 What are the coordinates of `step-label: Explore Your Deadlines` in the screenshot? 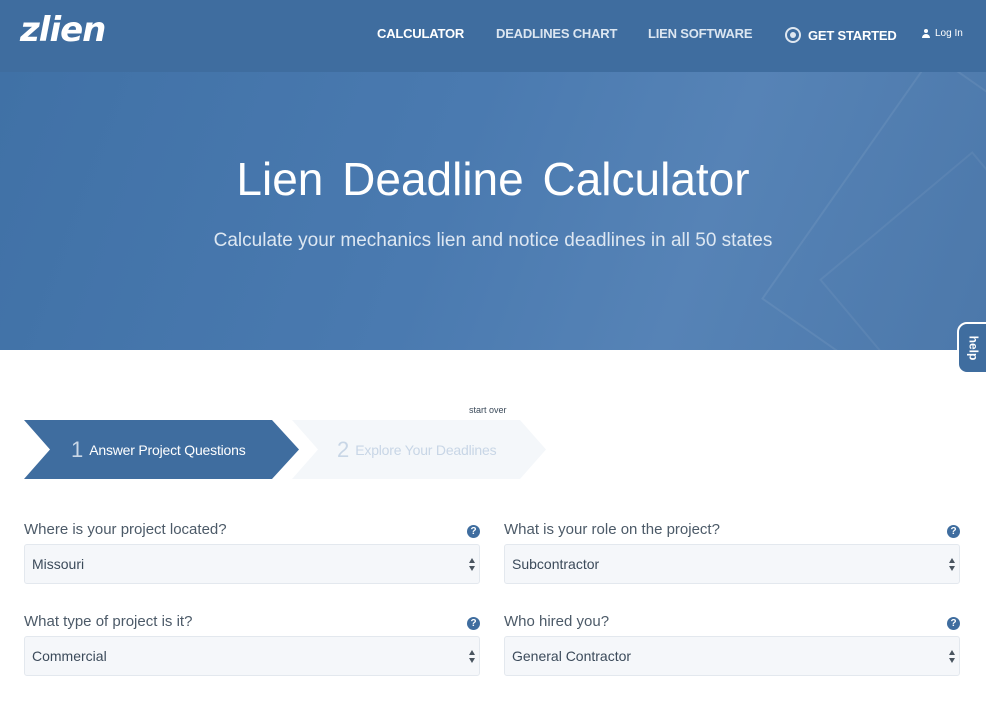 It's located at (426, 449).